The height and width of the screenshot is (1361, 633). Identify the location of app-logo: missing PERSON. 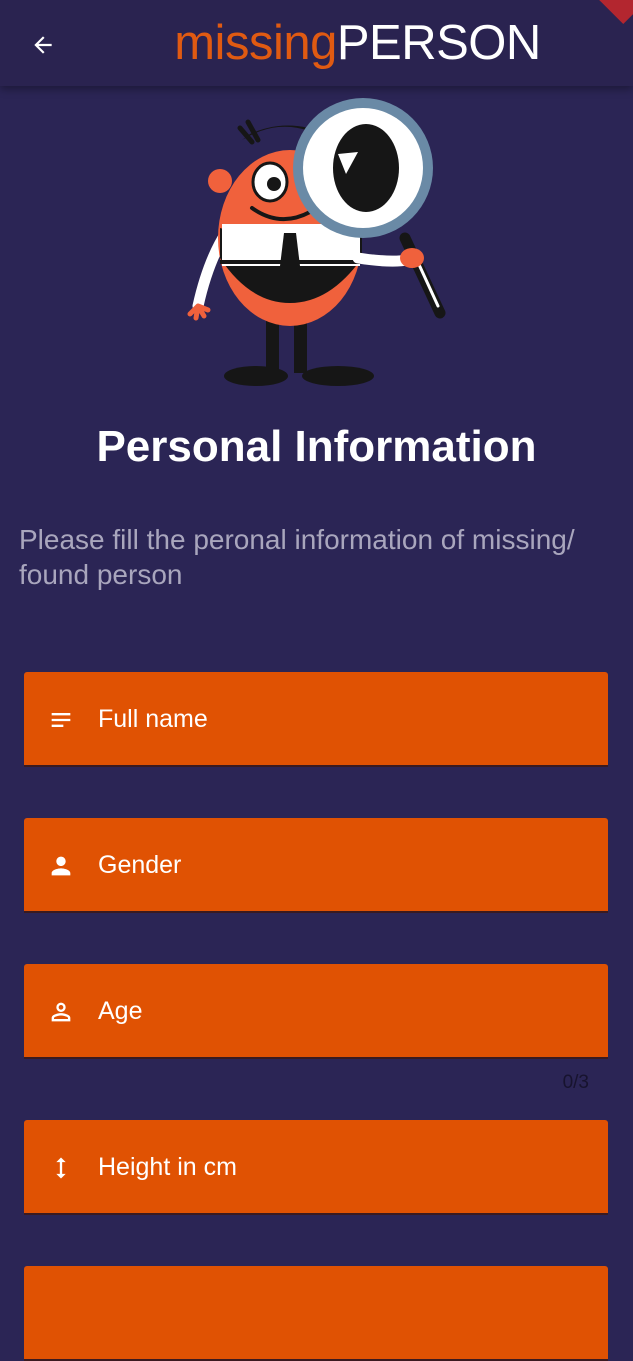
(316, 43).